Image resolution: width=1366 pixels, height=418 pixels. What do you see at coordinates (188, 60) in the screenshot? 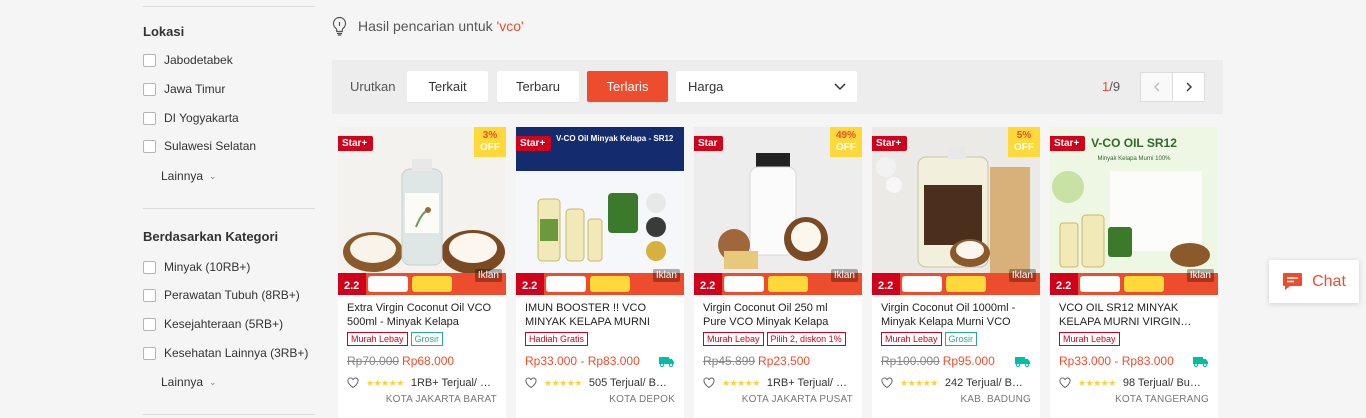
I see `filter-location-option: Jabodetabek` at bounding box center [188, 60].